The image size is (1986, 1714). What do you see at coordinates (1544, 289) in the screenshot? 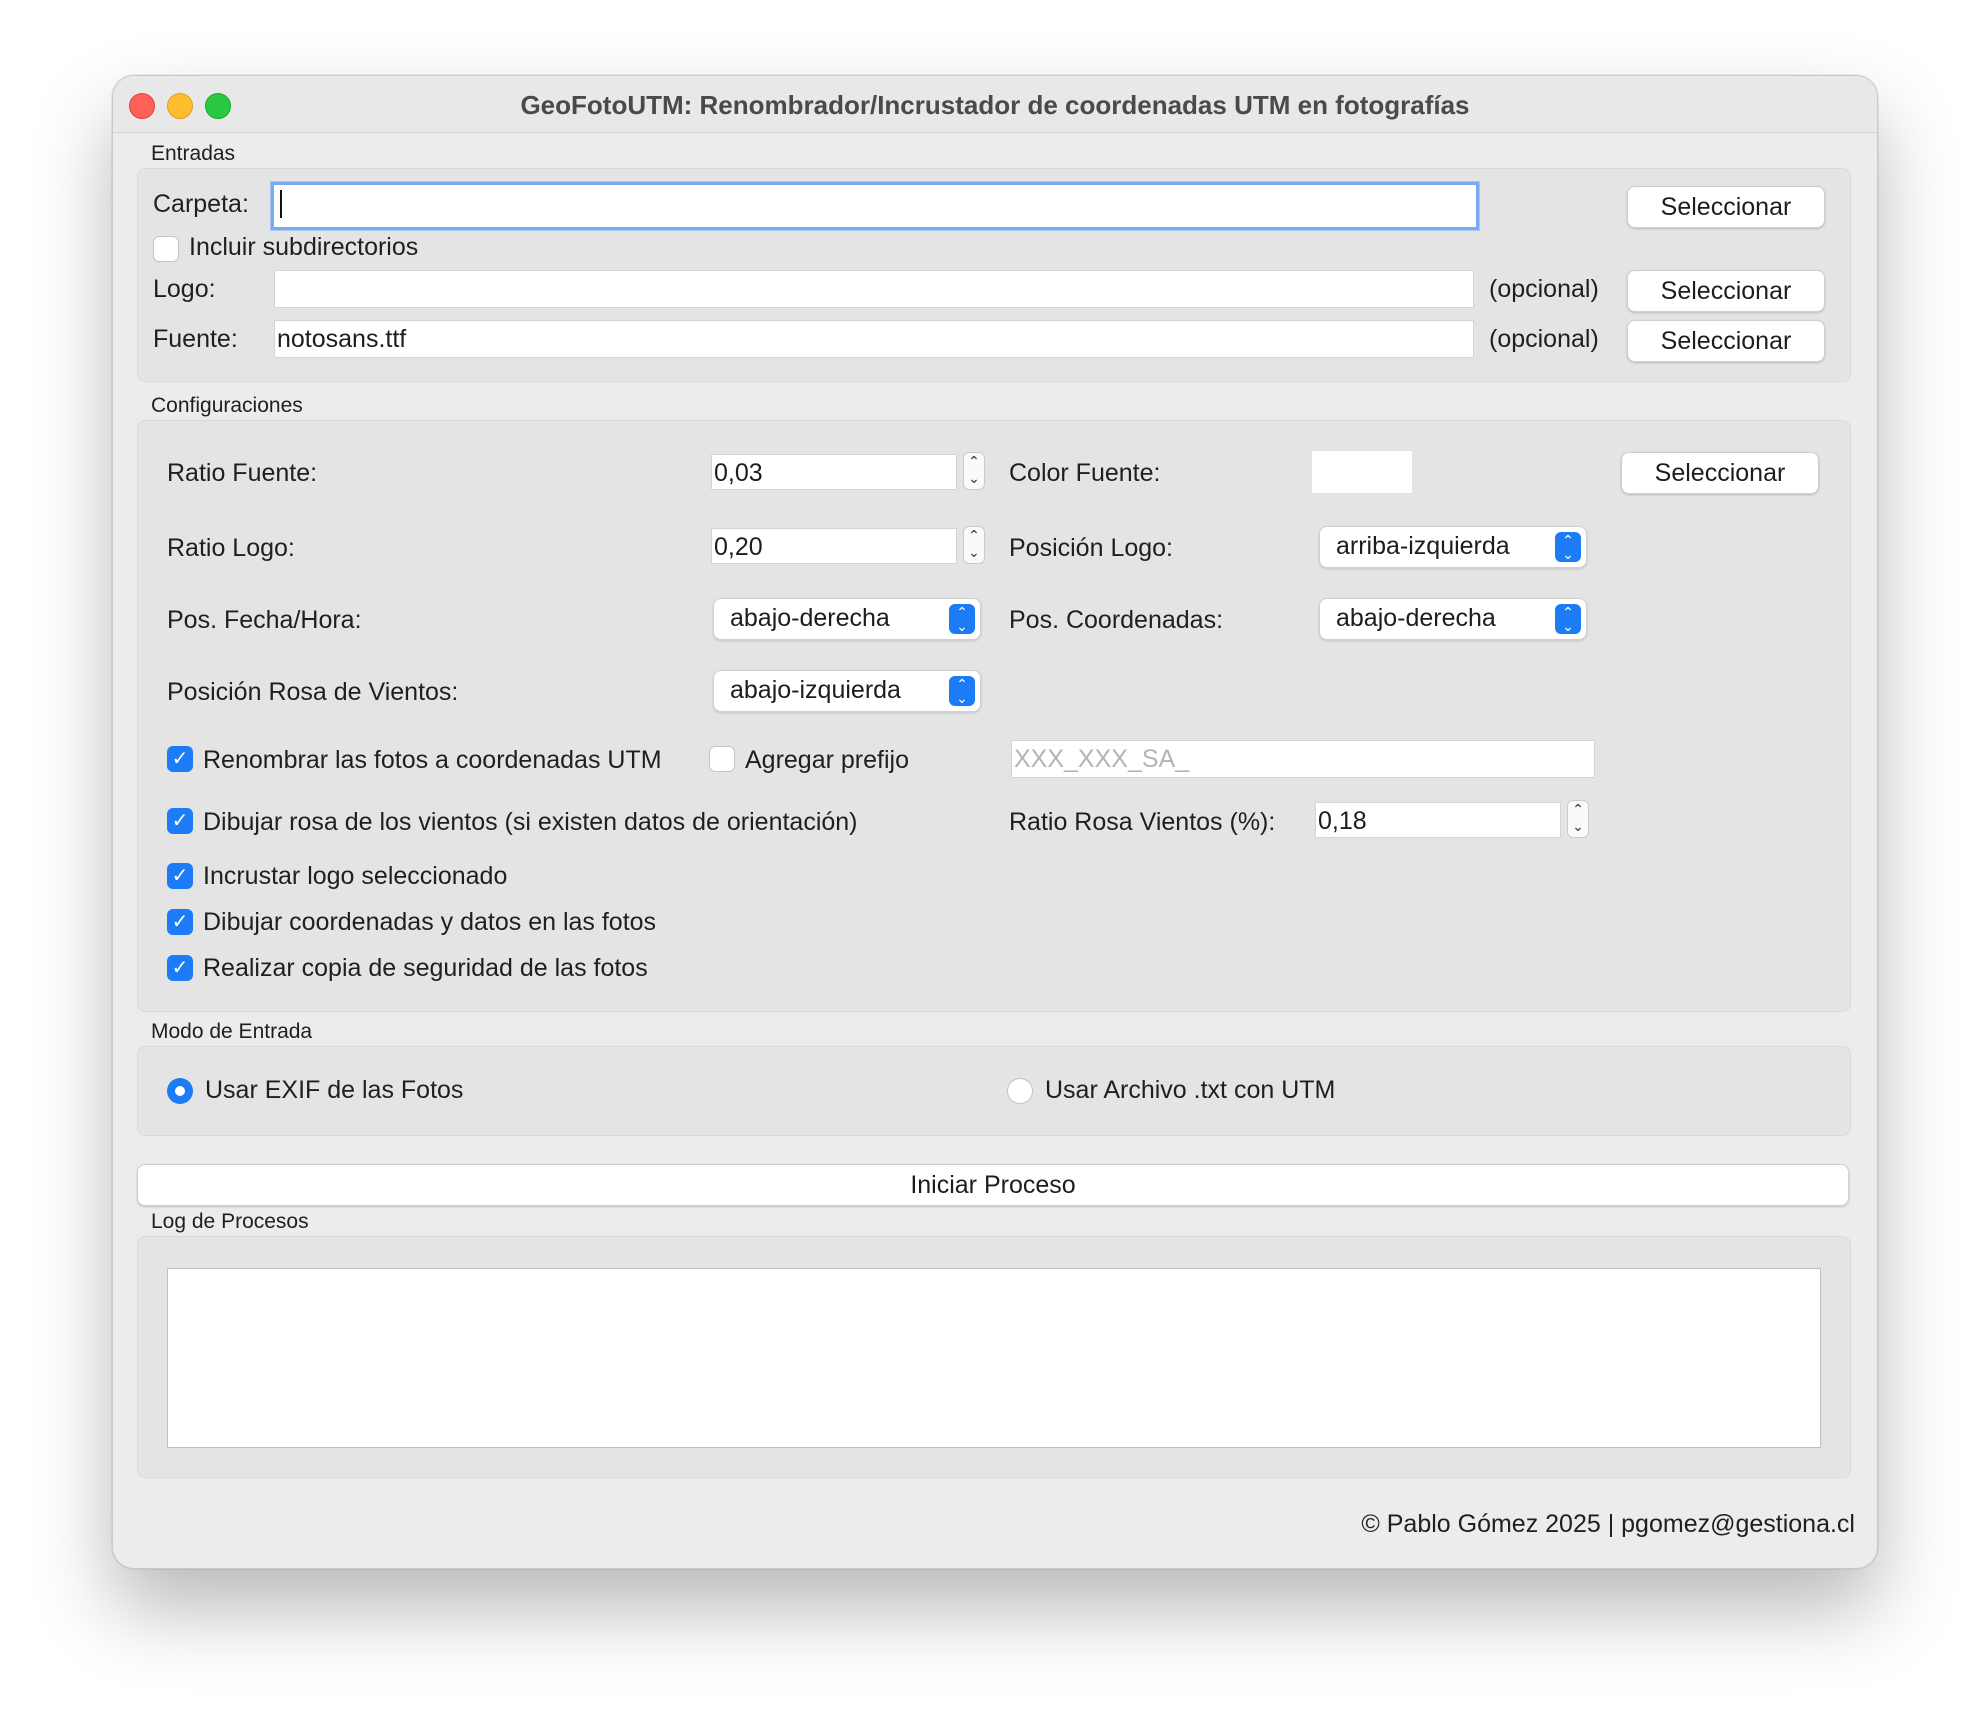
I see `logo-opcional-label: (opcional)` at bounding box center [1544, 289].